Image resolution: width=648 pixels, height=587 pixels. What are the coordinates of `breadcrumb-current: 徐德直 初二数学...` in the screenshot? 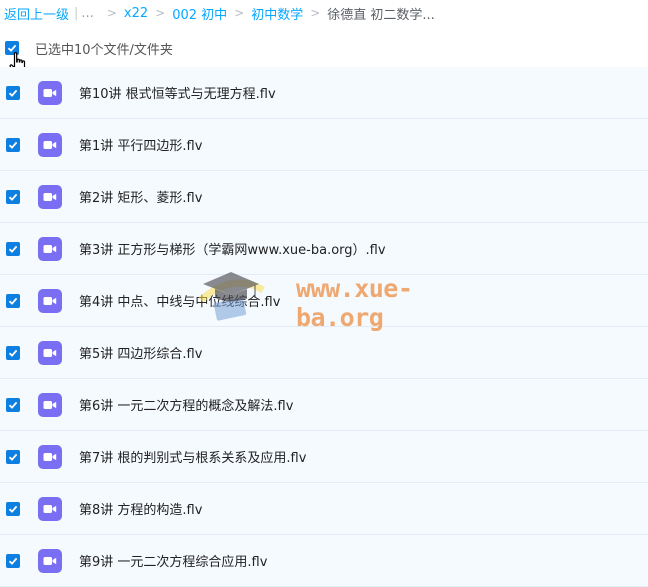 It's located at (381, 15).